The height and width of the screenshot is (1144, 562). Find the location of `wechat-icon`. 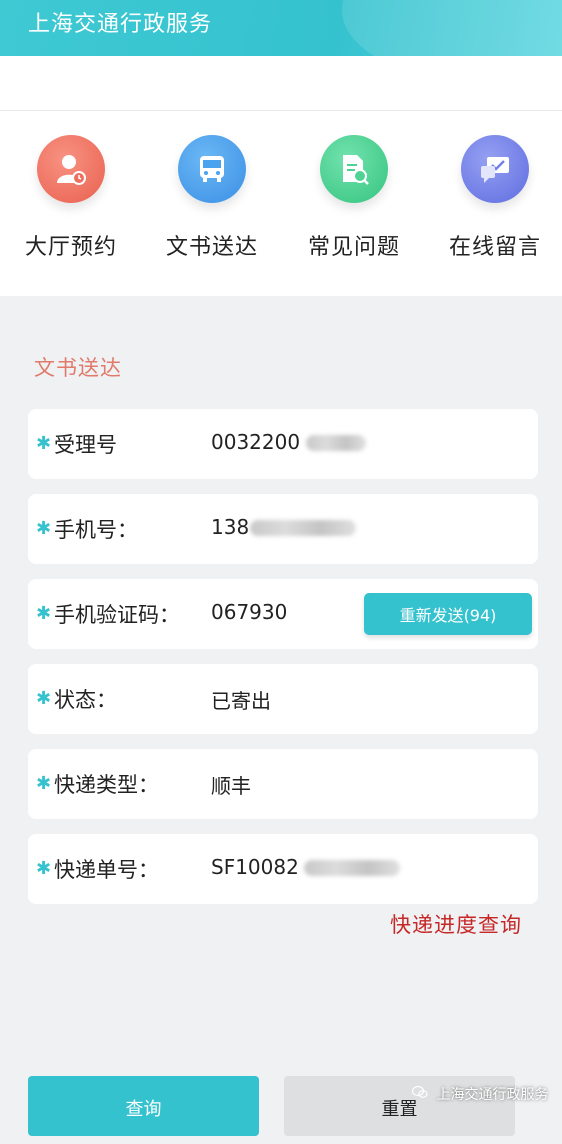

wechat-icon is located at coordinates (419, 1094).